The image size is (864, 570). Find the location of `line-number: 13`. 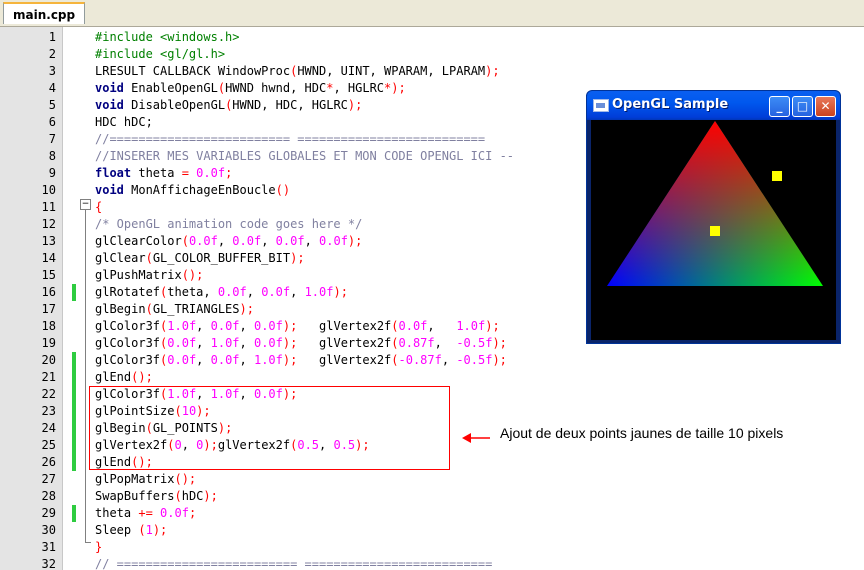

line-number: 13 is located at coordinates (48, 241).